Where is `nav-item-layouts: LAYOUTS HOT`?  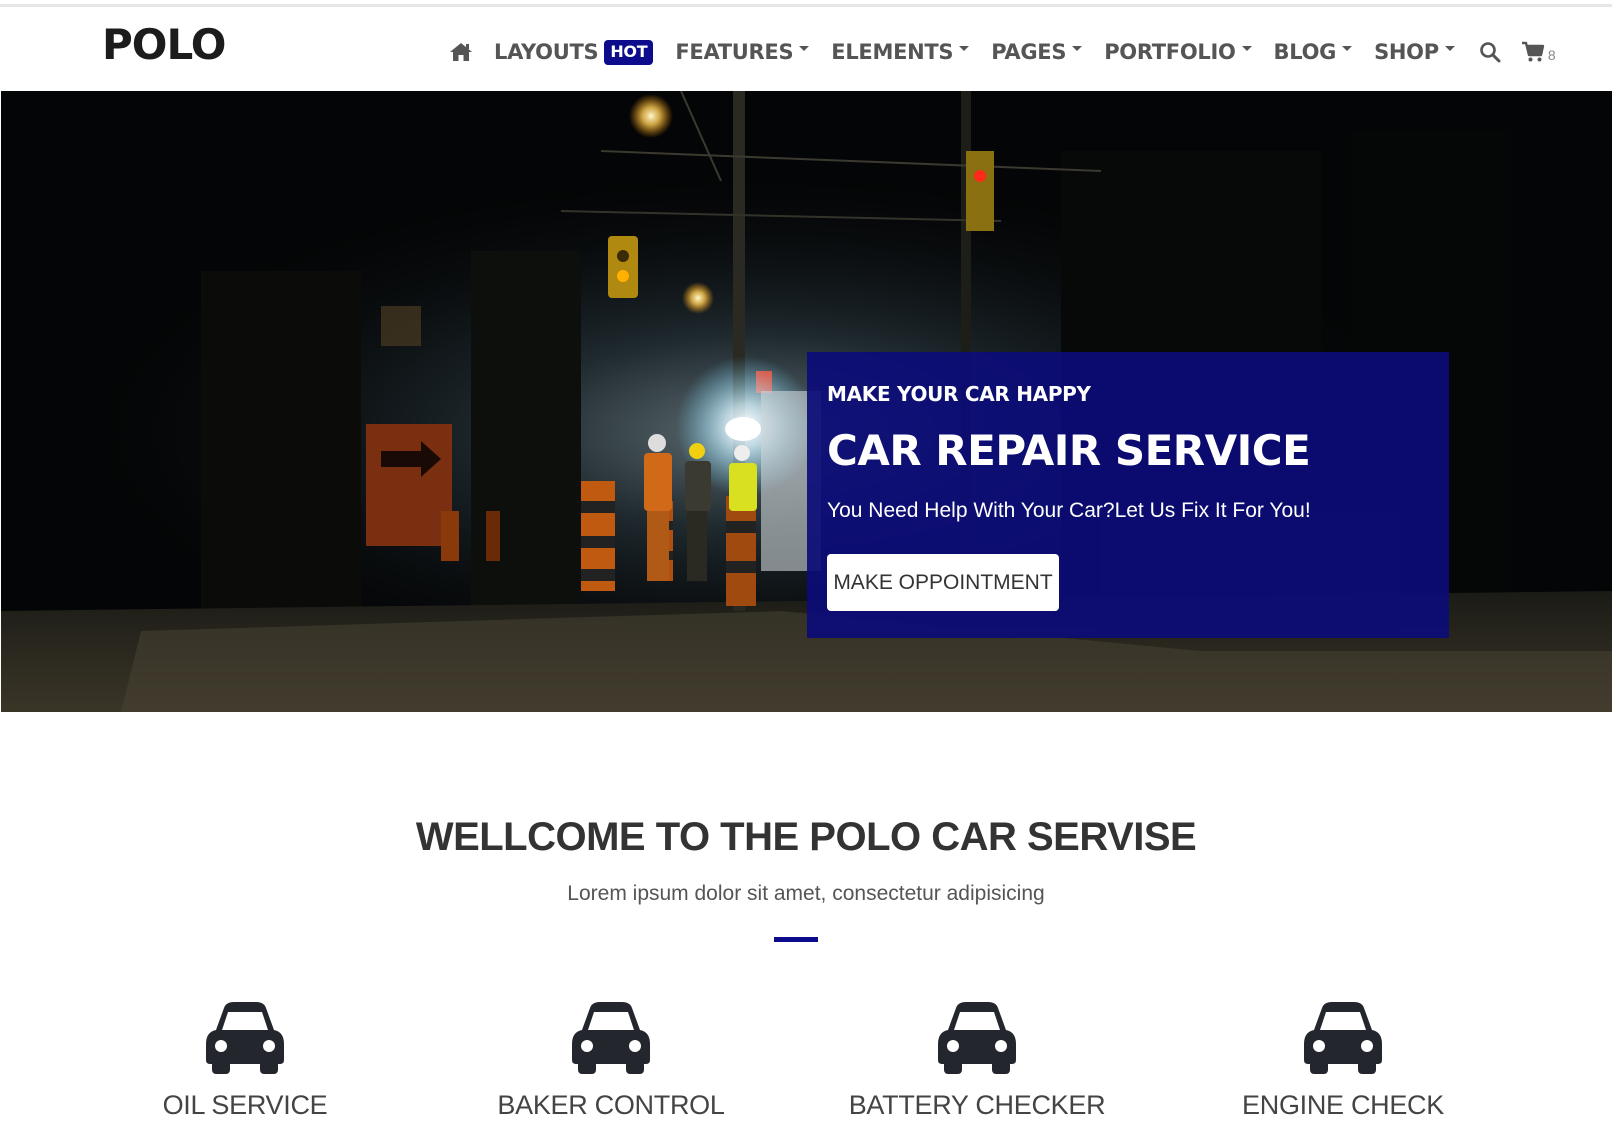 nav-item-layouts: LAYOUTS HOT is located at coordinates (574, 52).